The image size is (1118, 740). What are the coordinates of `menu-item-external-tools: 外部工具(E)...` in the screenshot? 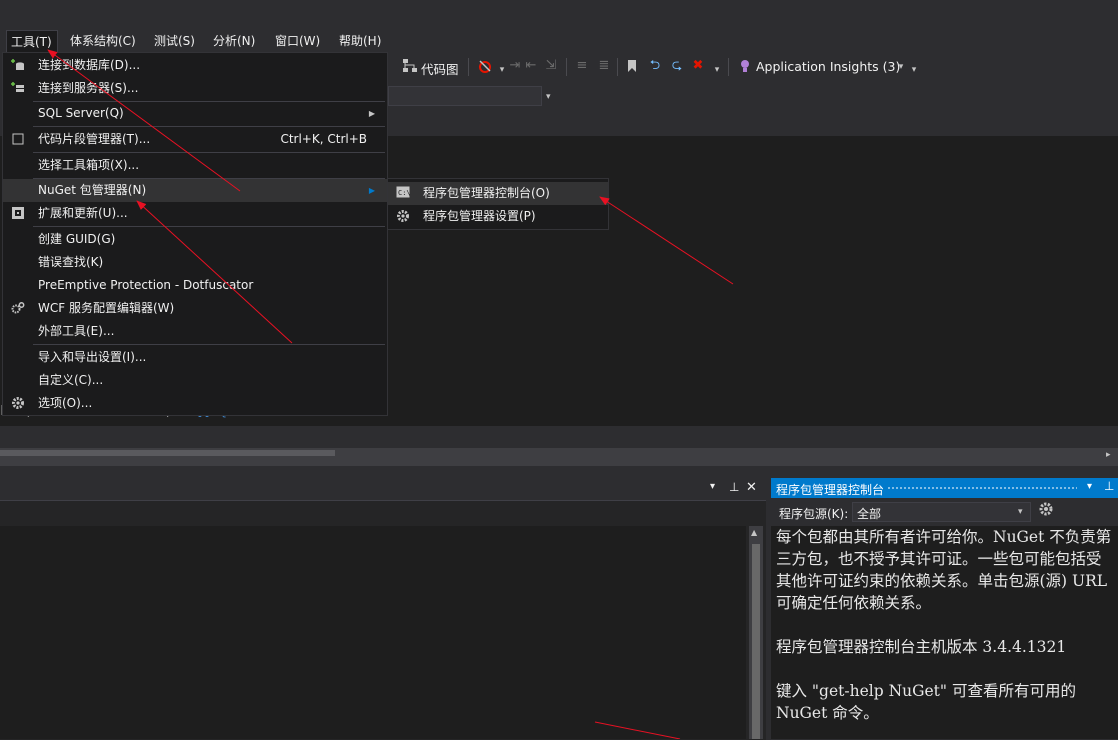 It's located at (195, 331).